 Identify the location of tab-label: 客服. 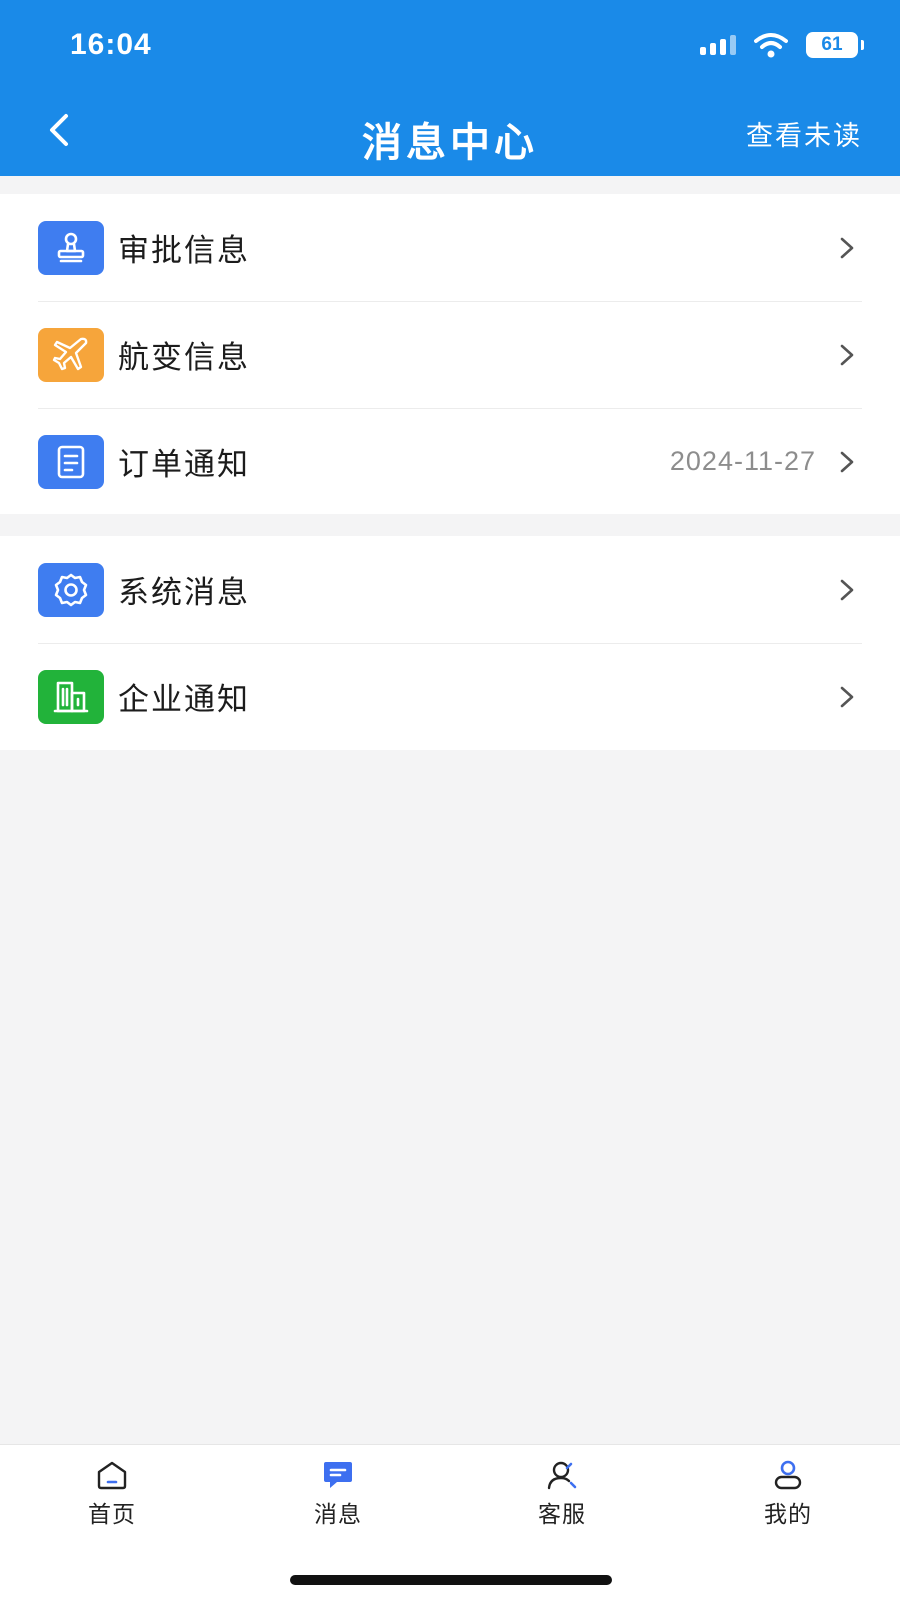
(562, 1515).